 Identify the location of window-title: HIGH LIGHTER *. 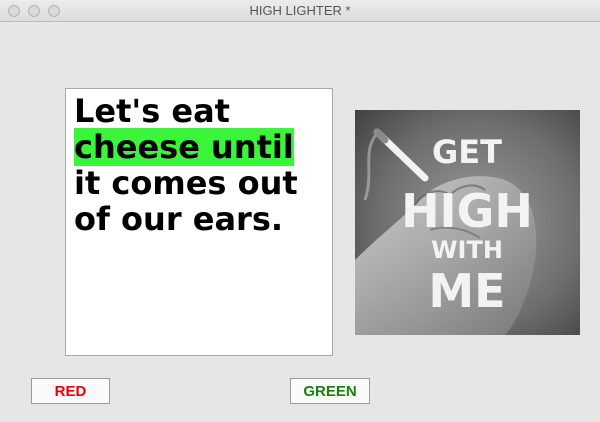
(300, 10).